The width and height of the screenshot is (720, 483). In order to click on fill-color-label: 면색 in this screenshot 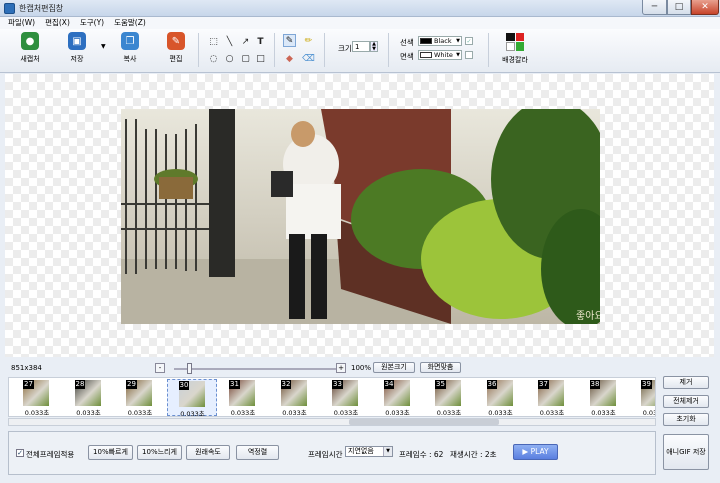, I will do `click(407, 56)`.